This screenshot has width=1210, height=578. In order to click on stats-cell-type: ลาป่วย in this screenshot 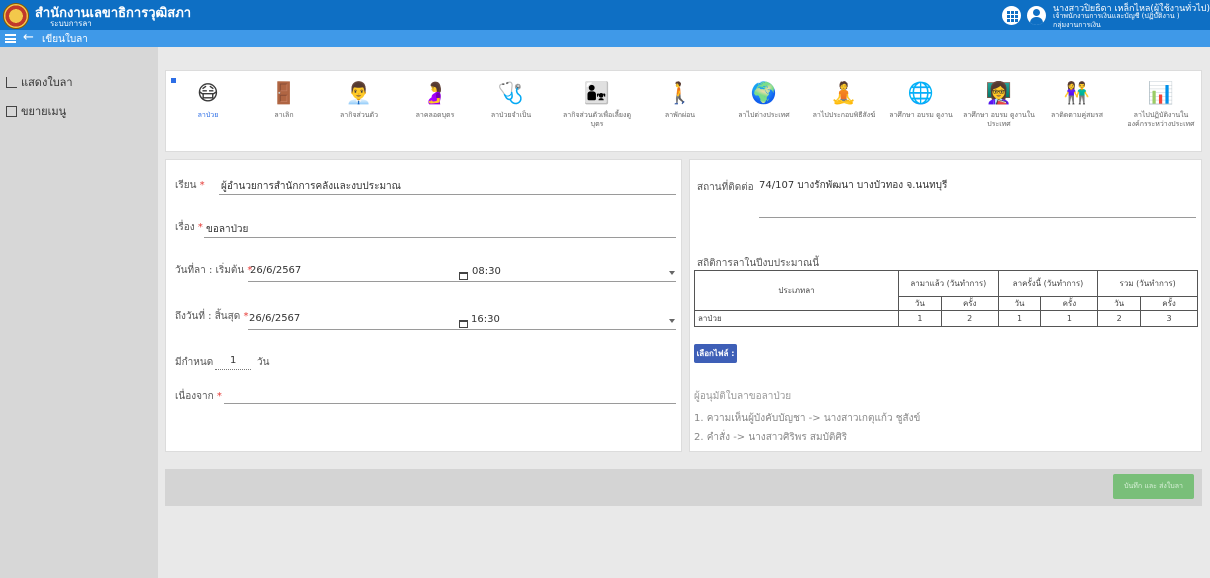, I will do `click(796, 318)`.